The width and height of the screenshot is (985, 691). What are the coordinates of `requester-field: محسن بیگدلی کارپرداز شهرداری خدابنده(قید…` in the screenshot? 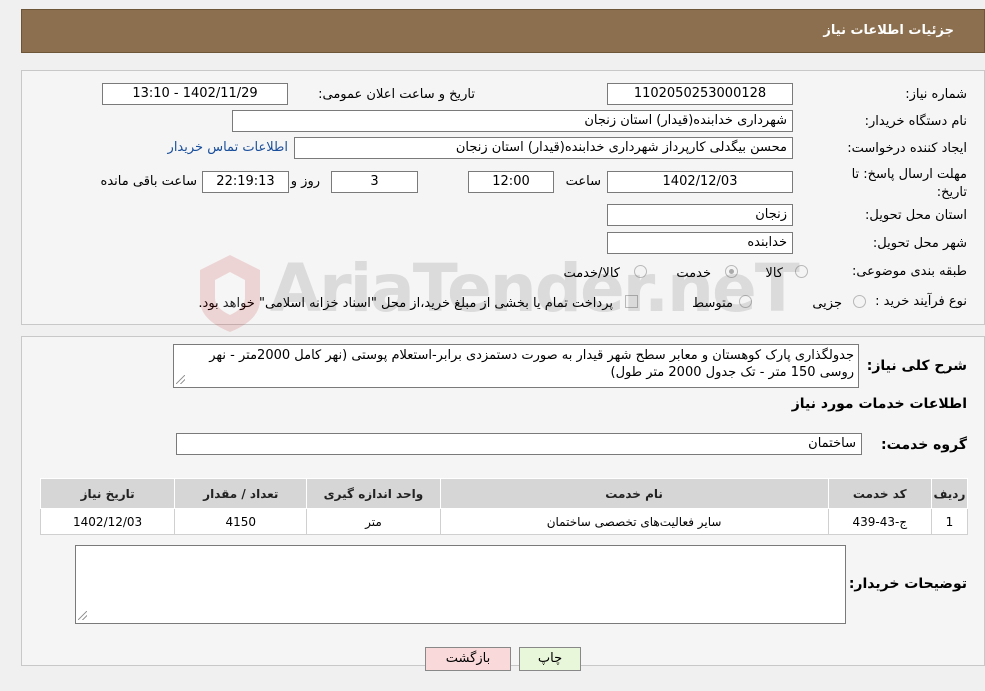 It's located at (543, 148).